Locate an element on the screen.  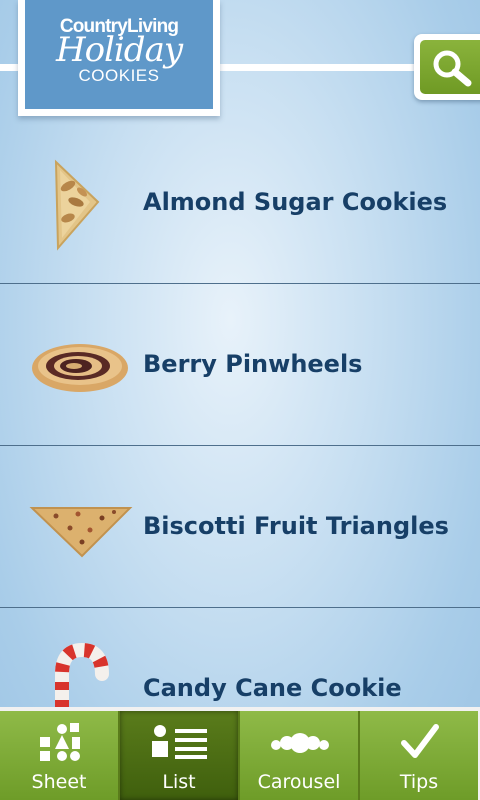
tab-tips: Tips is located at coordinates (419, 755).